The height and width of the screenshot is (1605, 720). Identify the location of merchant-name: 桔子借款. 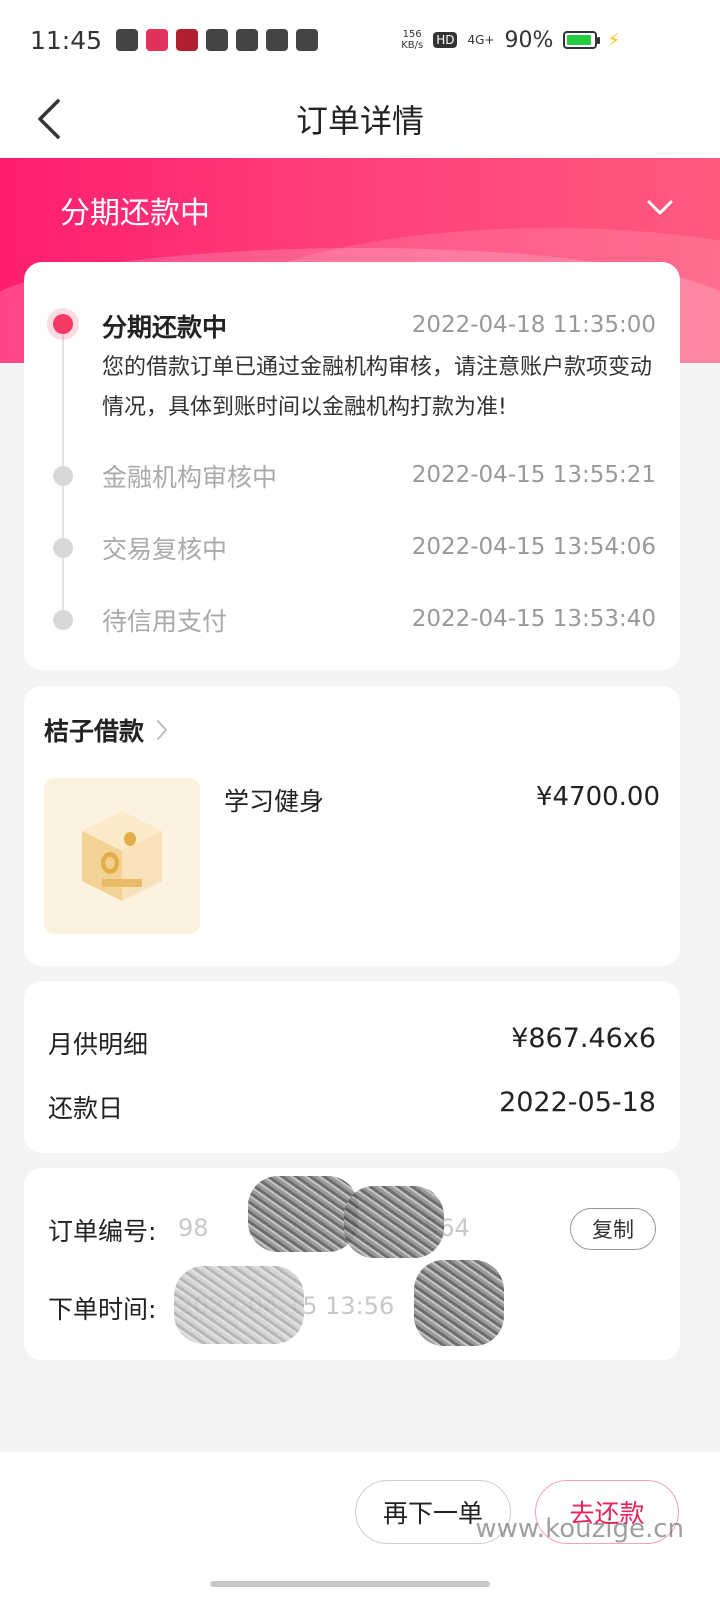
(94, 731).